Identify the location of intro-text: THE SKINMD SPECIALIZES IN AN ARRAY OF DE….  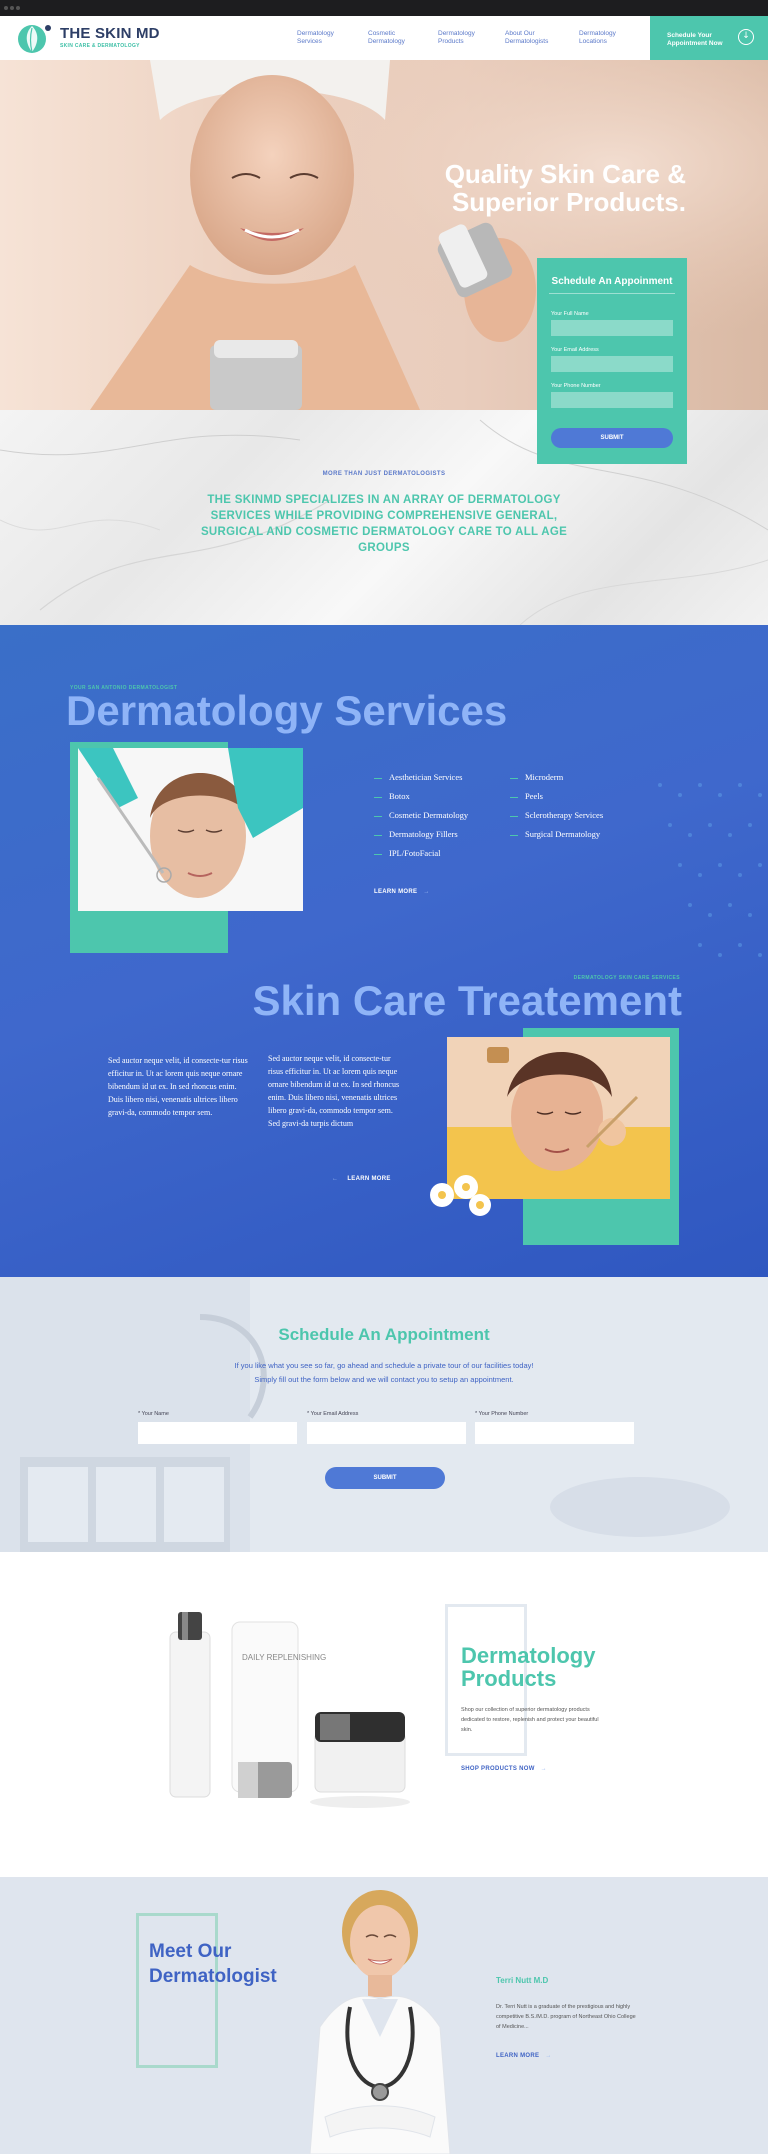
(384, 524).